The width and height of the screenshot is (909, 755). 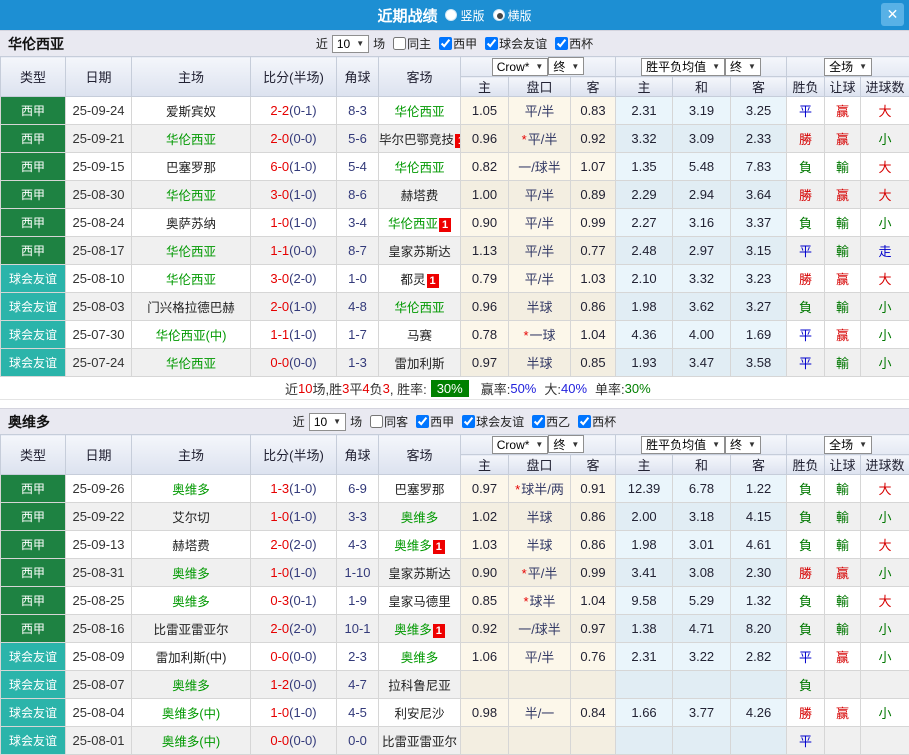 I want to click on away-team-link: 巴塞罗那, so click(x=419, y=490).